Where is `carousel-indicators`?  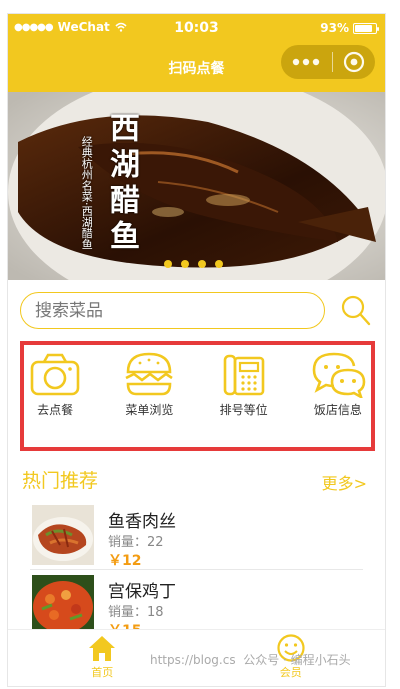
carousel-indicators is located at coordinates (193, 264).